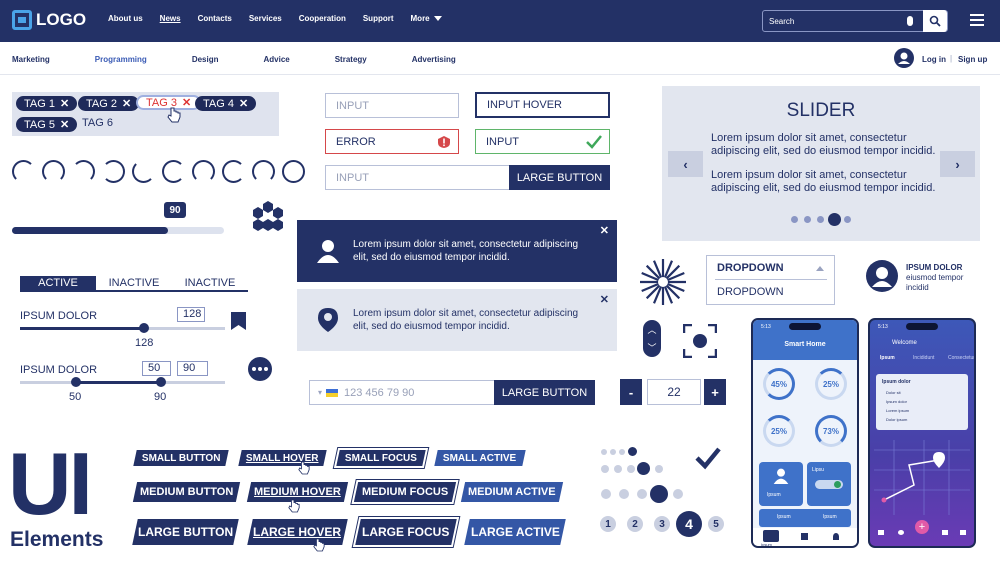  Describe the element at coordinates (125, 18) in the screenshot. I see `nav-about: About us` at that location.